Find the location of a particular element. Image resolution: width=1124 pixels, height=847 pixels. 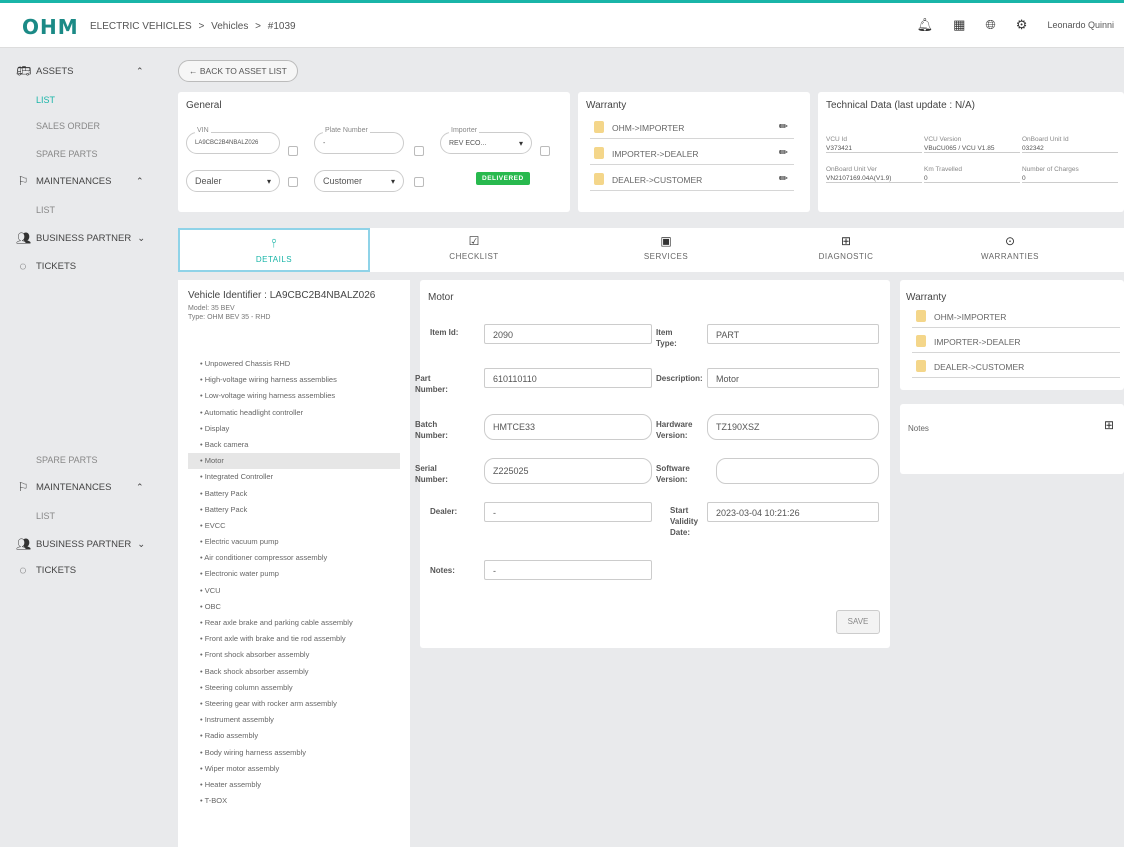

sidebar-item-list: LIST is located at coordinates (45, 100).